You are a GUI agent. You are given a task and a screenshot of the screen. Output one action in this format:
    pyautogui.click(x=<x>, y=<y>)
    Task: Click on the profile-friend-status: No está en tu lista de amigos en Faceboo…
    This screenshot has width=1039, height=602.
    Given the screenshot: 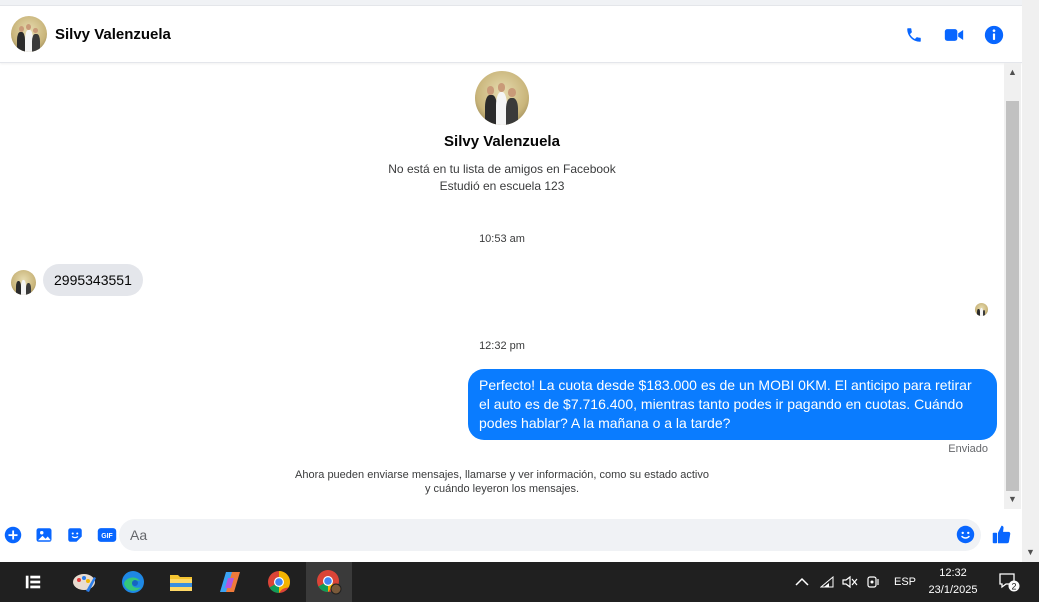 What is the action you would take?
    pyautogui.click(x=502, y=169)
    